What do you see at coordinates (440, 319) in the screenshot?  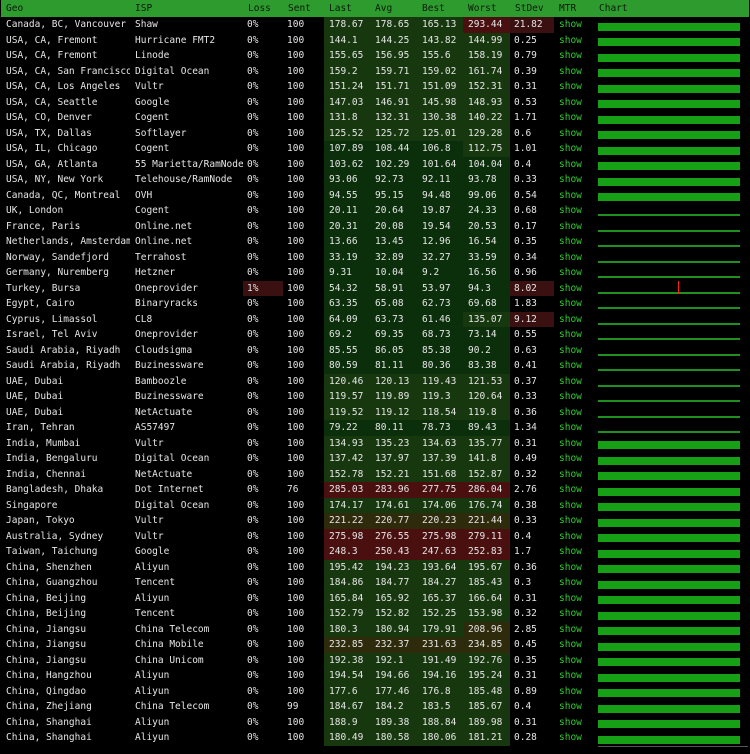 I see `cell-best: 61.46` at bounding box center [440, 319].